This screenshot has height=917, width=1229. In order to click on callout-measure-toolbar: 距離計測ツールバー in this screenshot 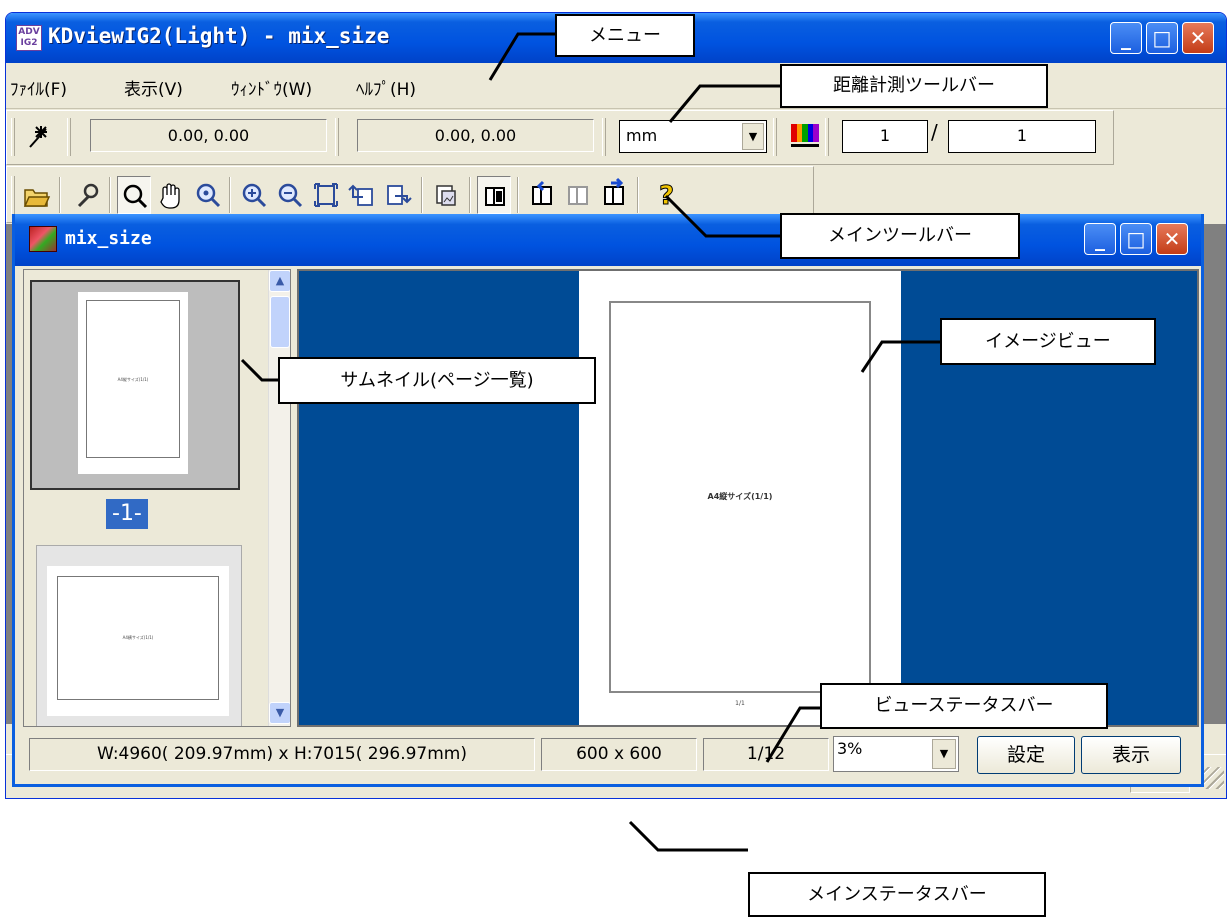, I will do `click(914, 86)`.